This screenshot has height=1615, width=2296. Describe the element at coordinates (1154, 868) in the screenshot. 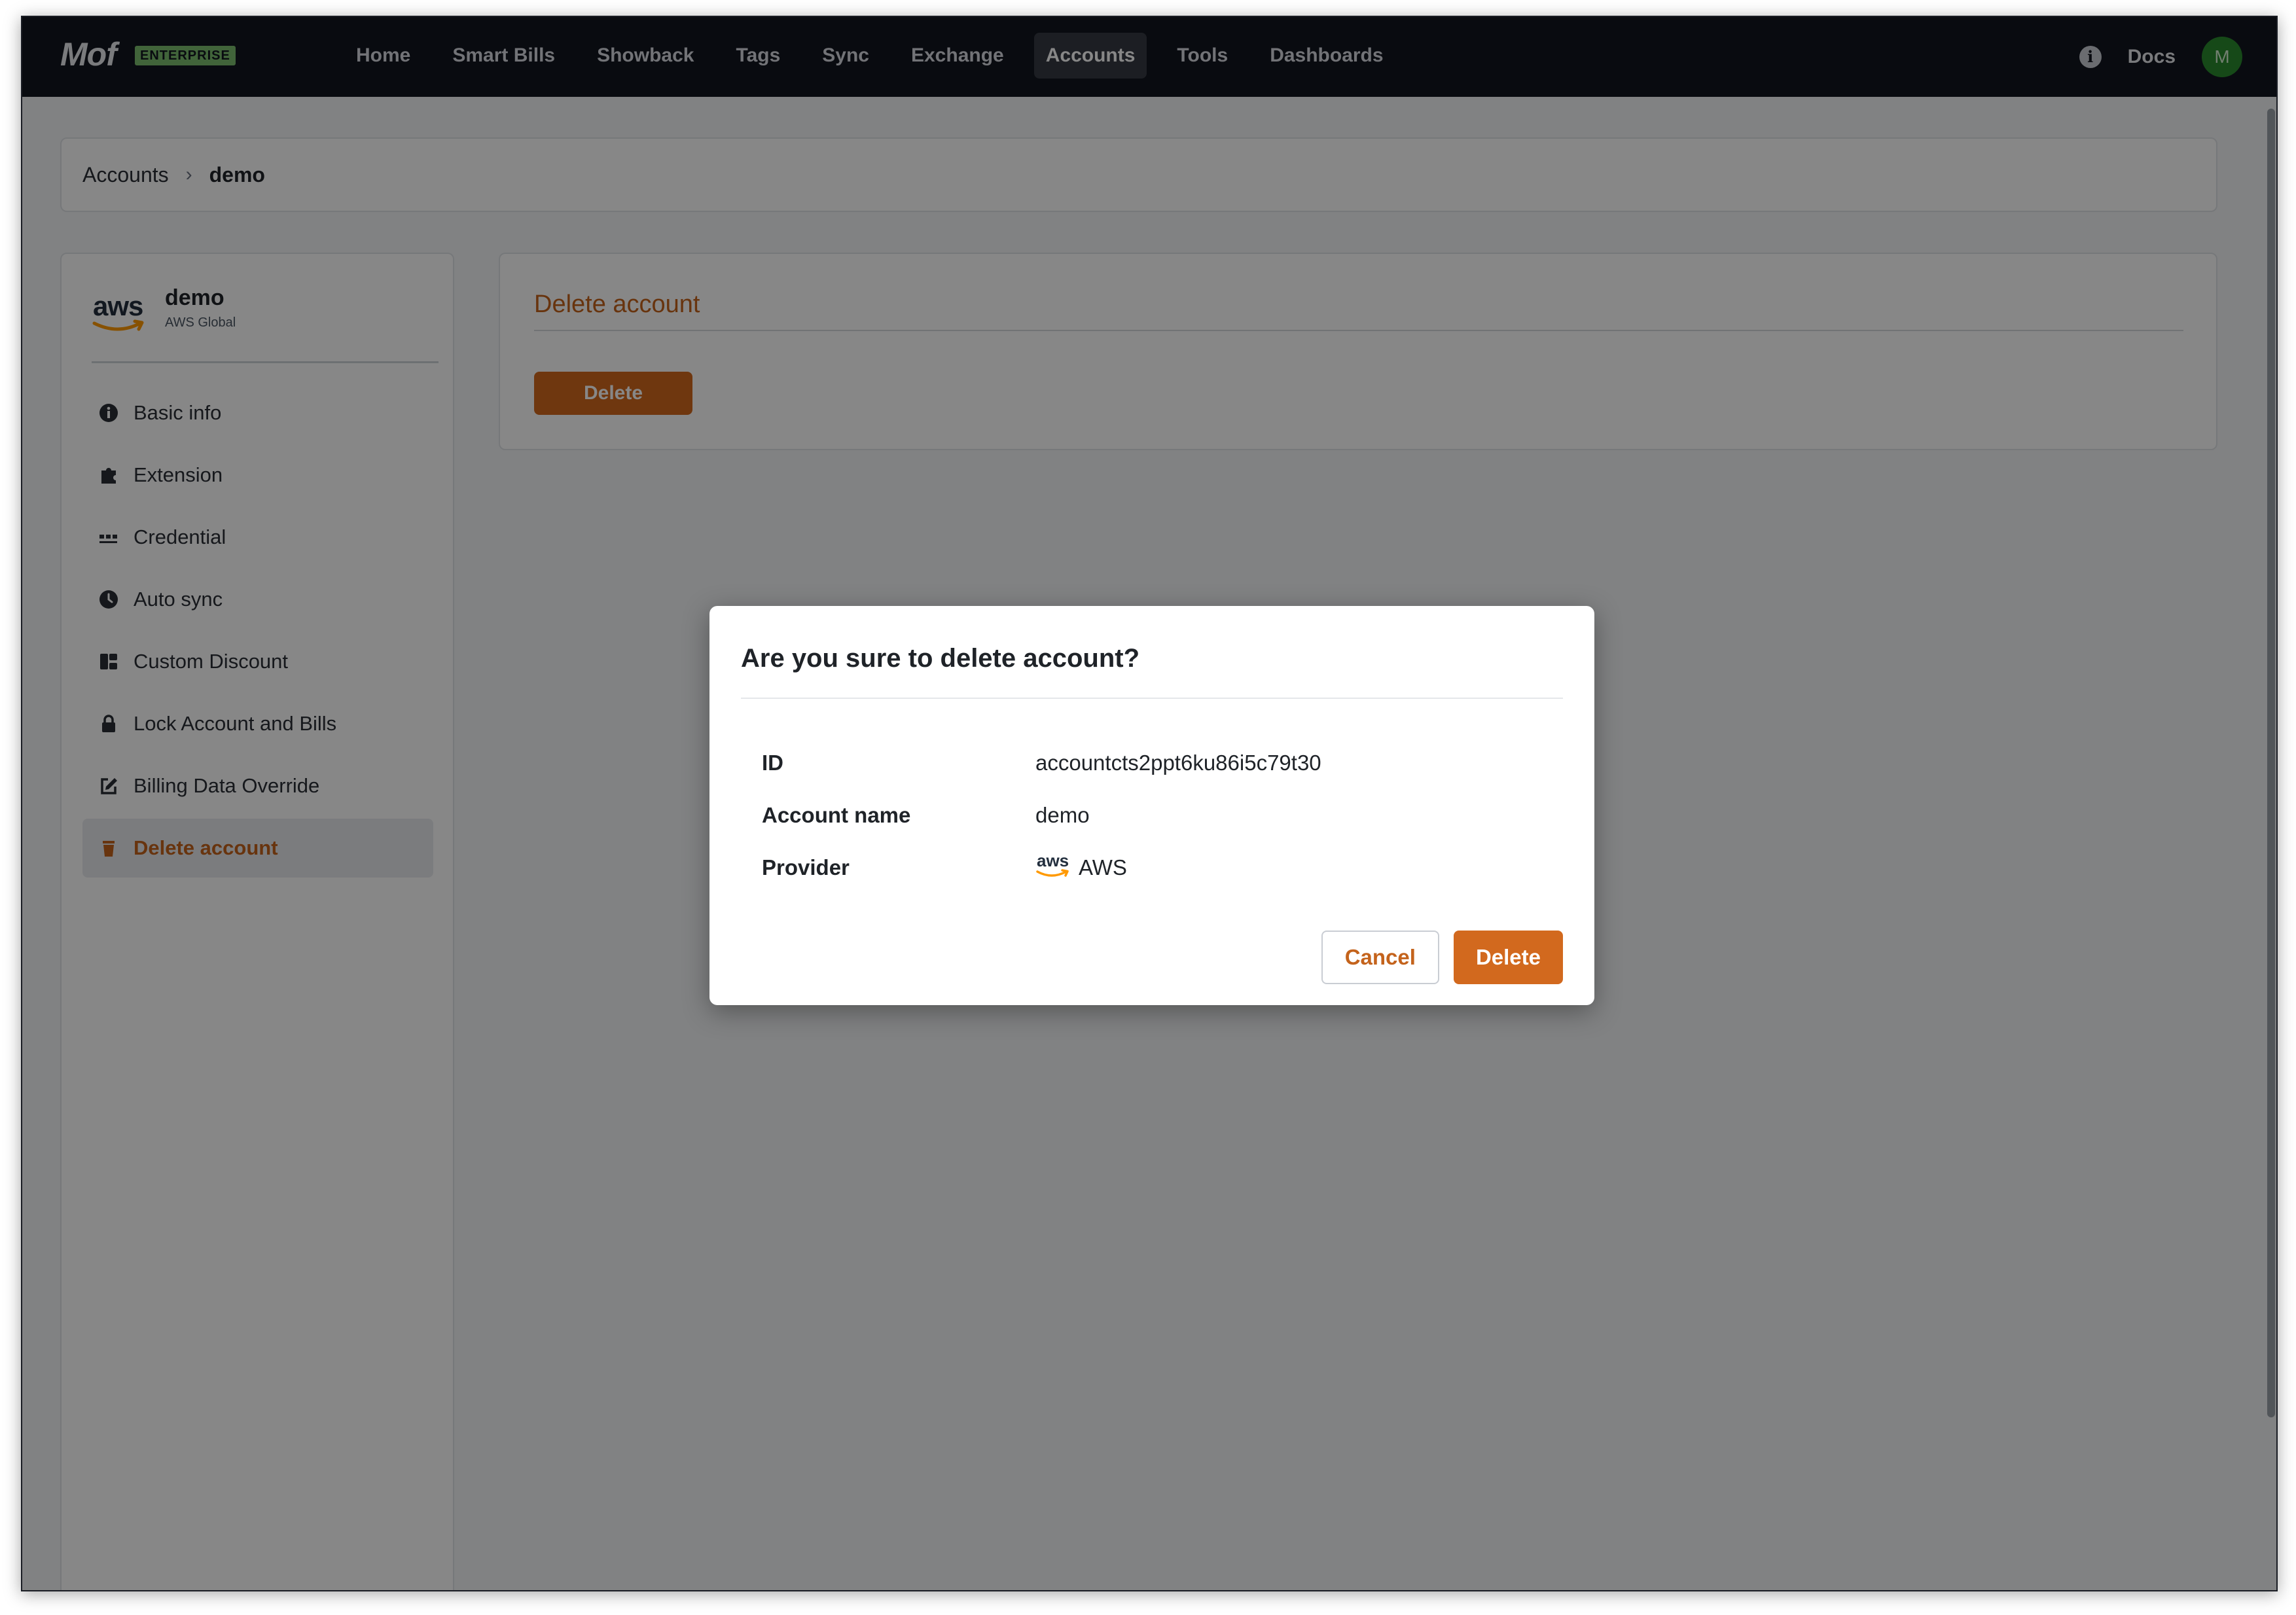

I see `detail-row-provider: Provider aws AWS` at that location.